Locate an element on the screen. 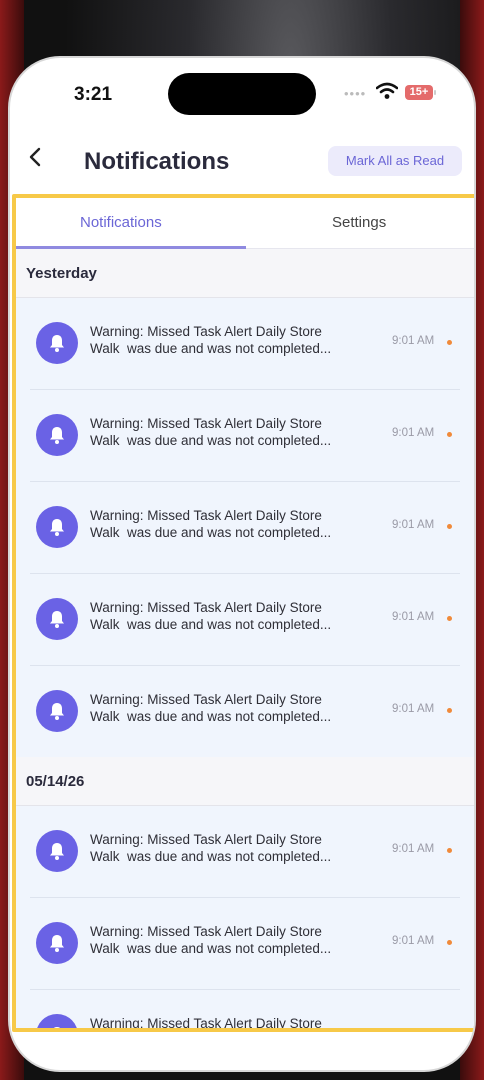 This screenshot has width=484, height=1080. notification-item: Warning: Missed Task Alert Daily Store is located at coordinates (245, 1010).